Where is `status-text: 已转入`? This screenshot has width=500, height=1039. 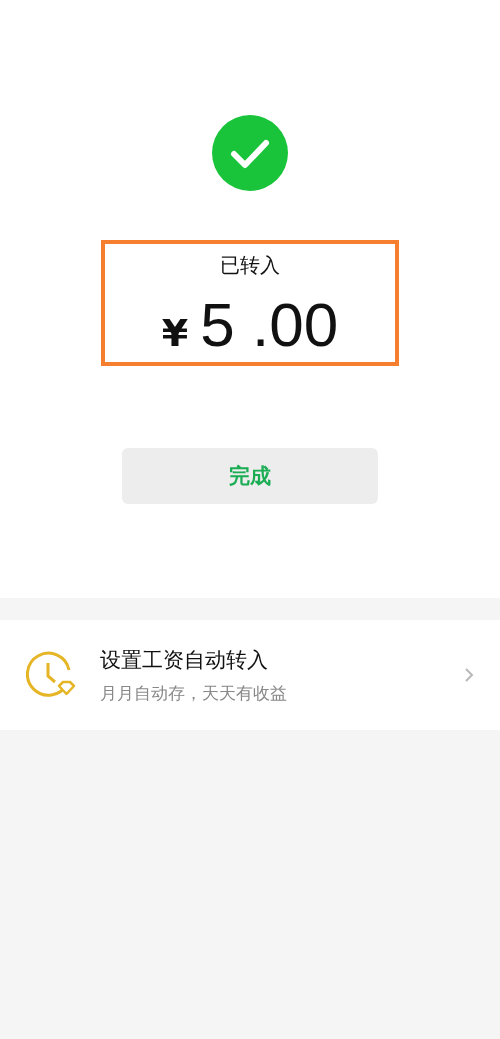
status-text: 已转入 is located at coordinates (250, 265).